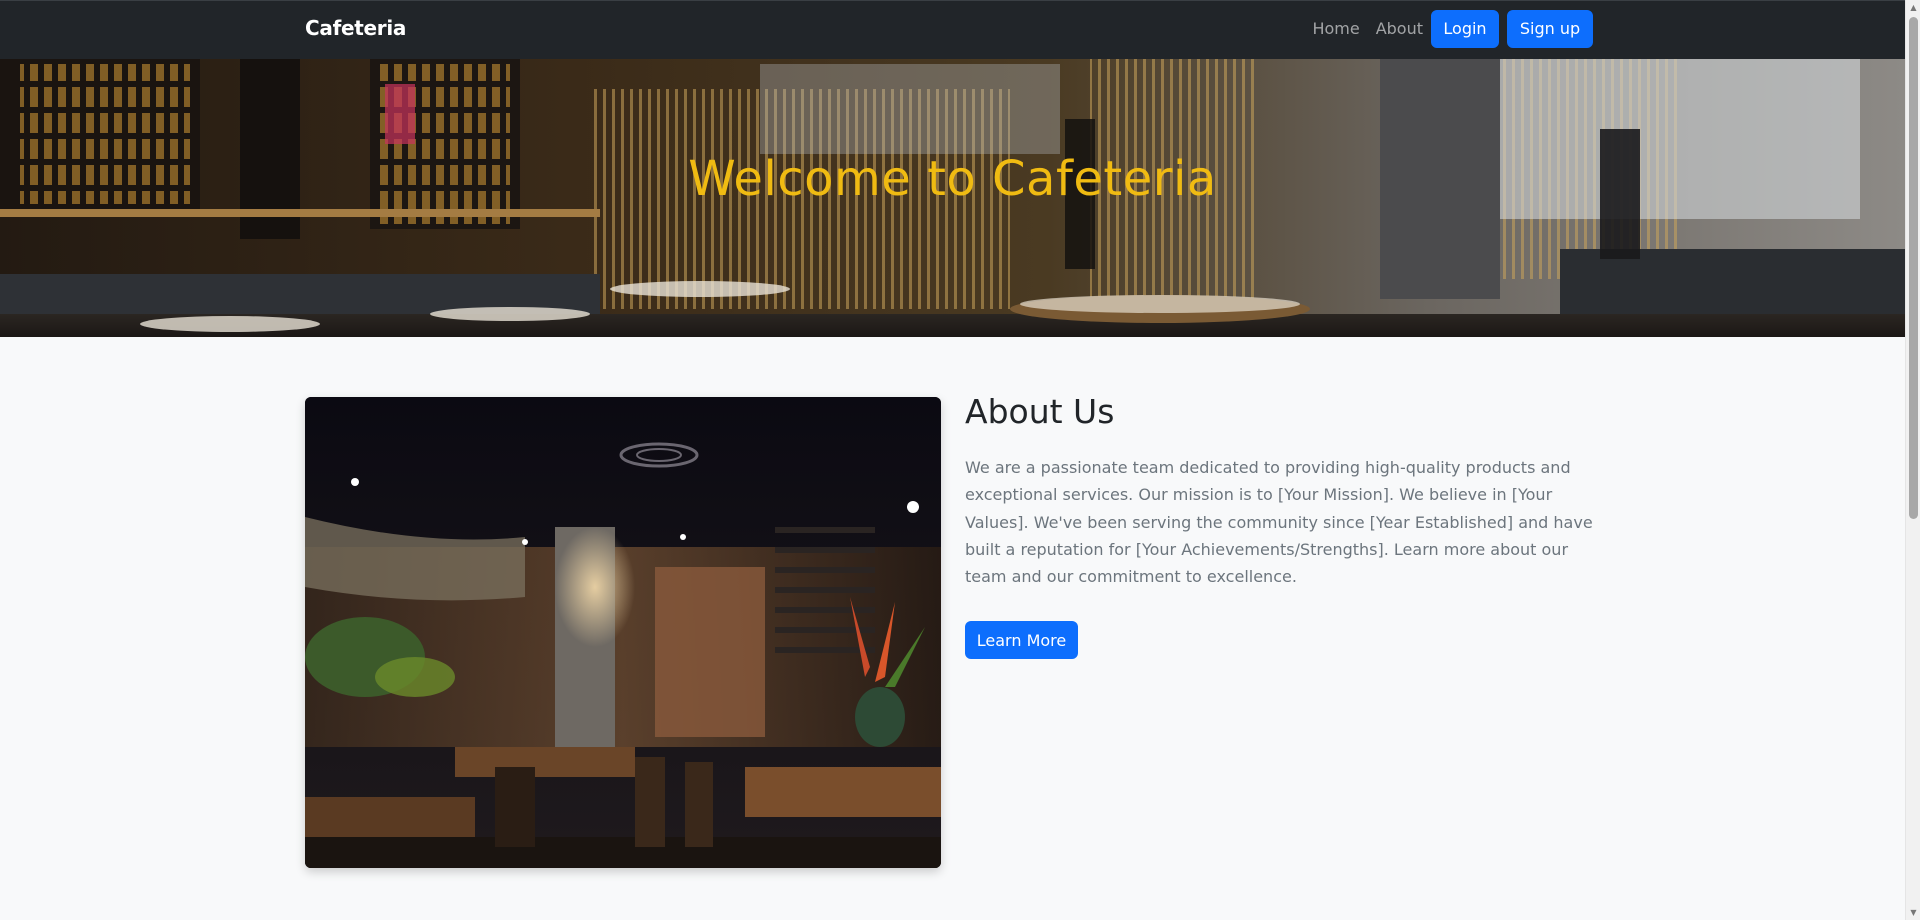 This screenshot has height=920, width=1920. What do you see at coordinates (1040, 411) in the screenshot?
I see `about-heading: About Us` at bounding box center [1040, 411].